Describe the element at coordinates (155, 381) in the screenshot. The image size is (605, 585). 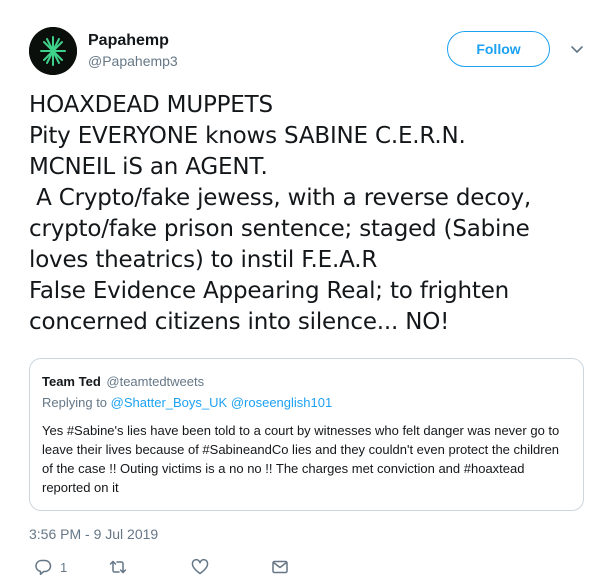
I see `quoted-author-handle: @teamtedtweets` at that location.